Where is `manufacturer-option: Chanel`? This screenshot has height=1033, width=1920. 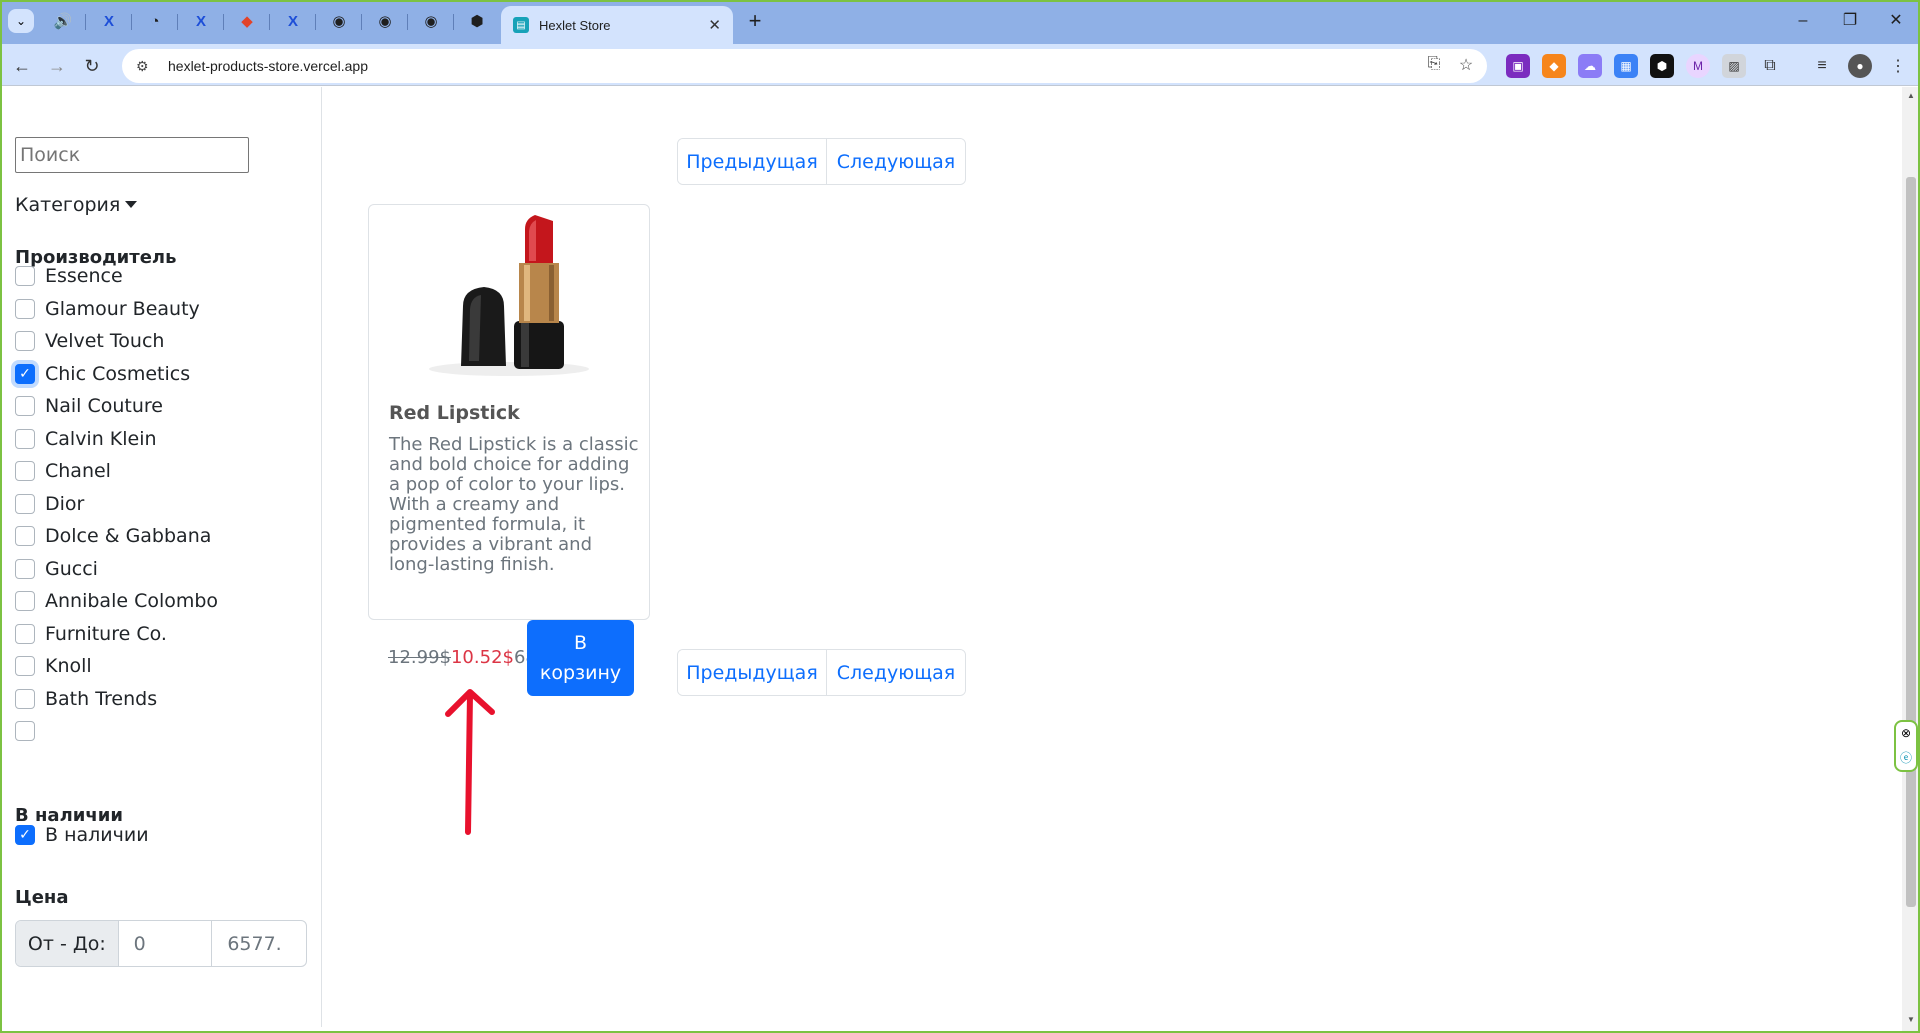
manufacturer-option: Chanel is located at coordinates (63, 471).